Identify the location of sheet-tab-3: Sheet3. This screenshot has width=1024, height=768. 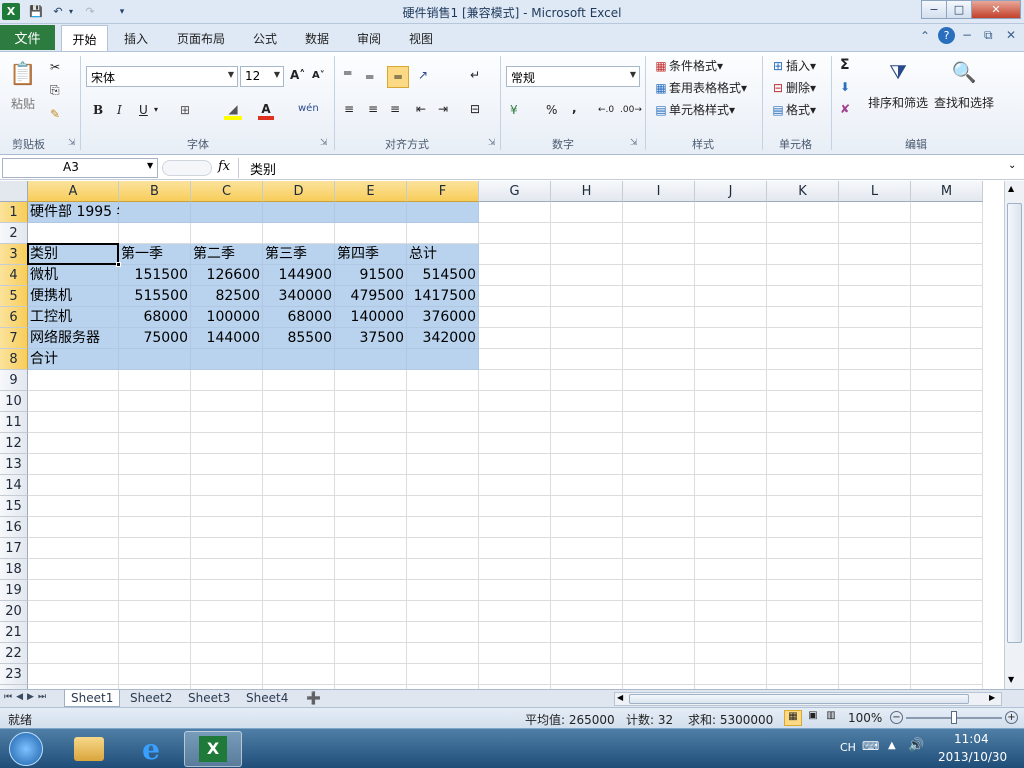
(209, 698).